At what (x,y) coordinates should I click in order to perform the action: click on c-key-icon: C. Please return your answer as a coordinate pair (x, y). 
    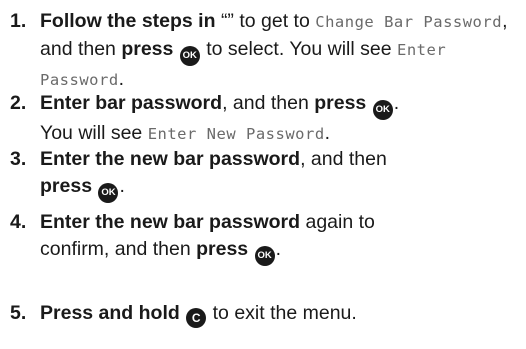
    Looking at the image, I should click on (196, 318).